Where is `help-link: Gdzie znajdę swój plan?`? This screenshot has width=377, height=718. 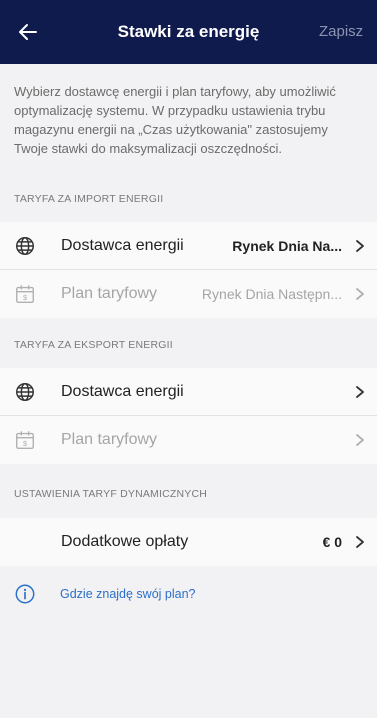 help-link: Gdzie znajdę swój plan? is located at coordinates (164, 595).